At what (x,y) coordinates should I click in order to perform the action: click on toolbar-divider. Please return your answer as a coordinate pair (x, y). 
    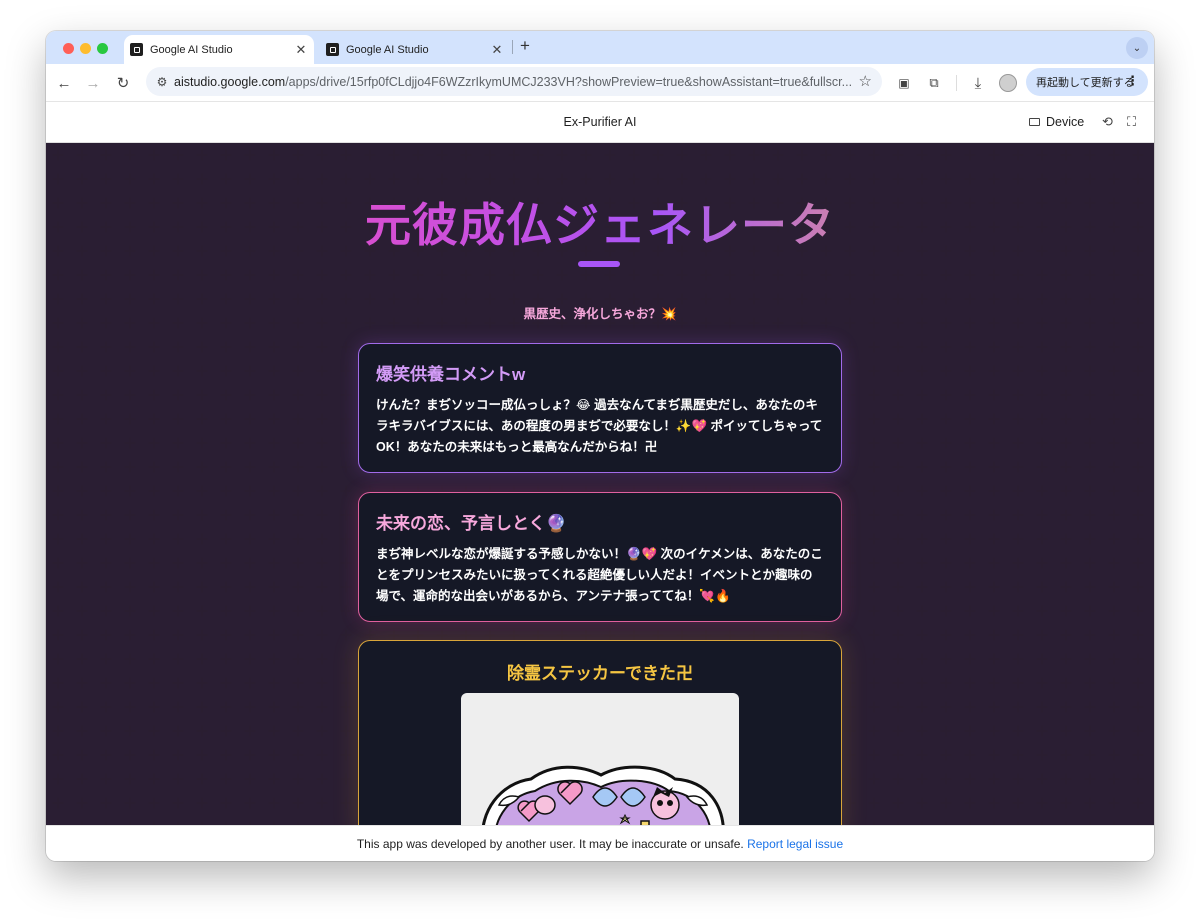
    Looking at the image, I should click on (956, 83).